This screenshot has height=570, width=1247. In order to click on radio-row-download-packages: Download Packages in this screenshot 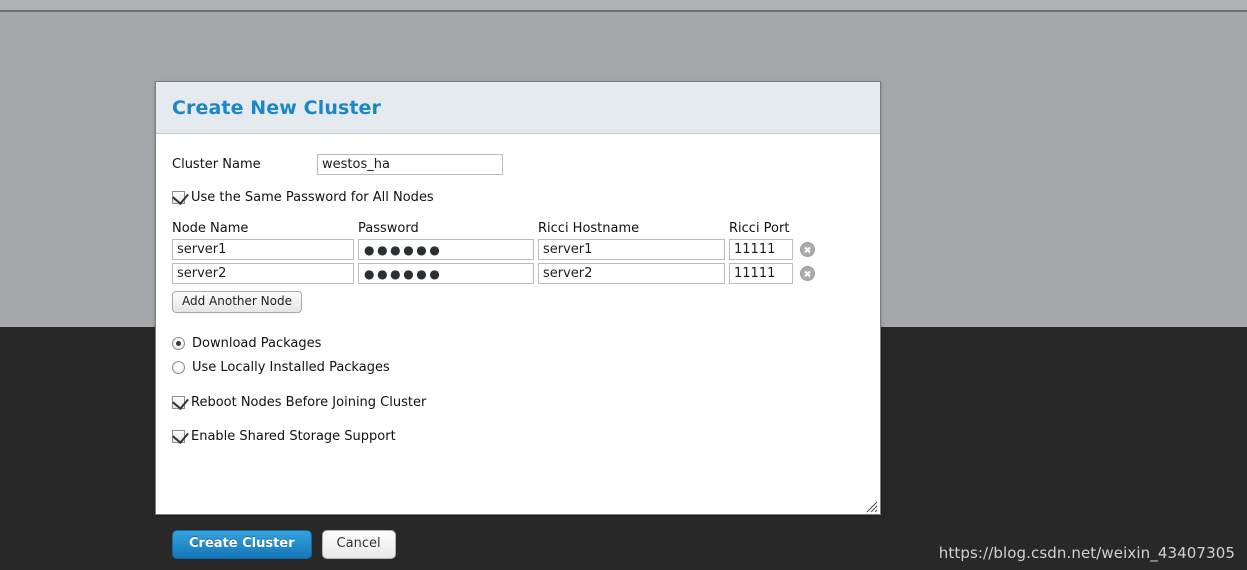, I will do `click(518, 343)`.